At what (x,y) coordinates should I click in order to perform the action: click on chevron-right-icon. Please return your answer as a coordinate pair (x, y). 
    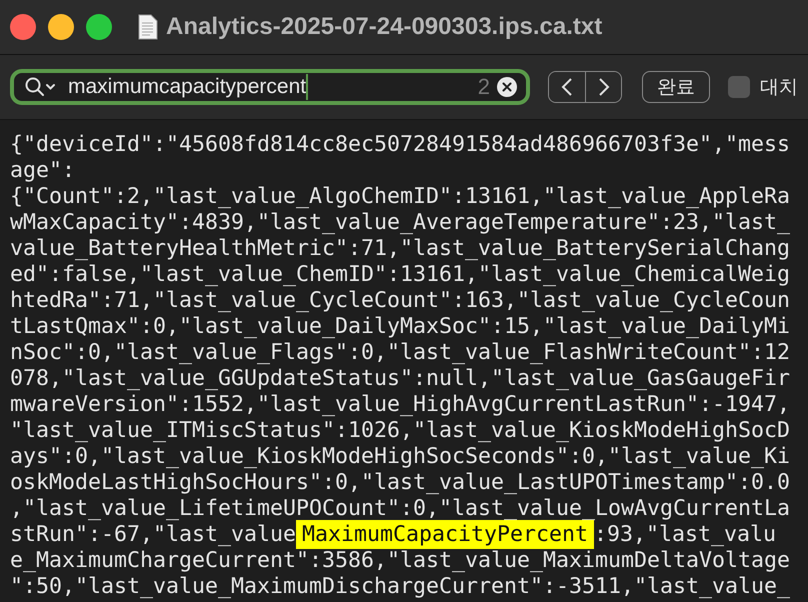
    Looking at the image, I should click on (604, 87).